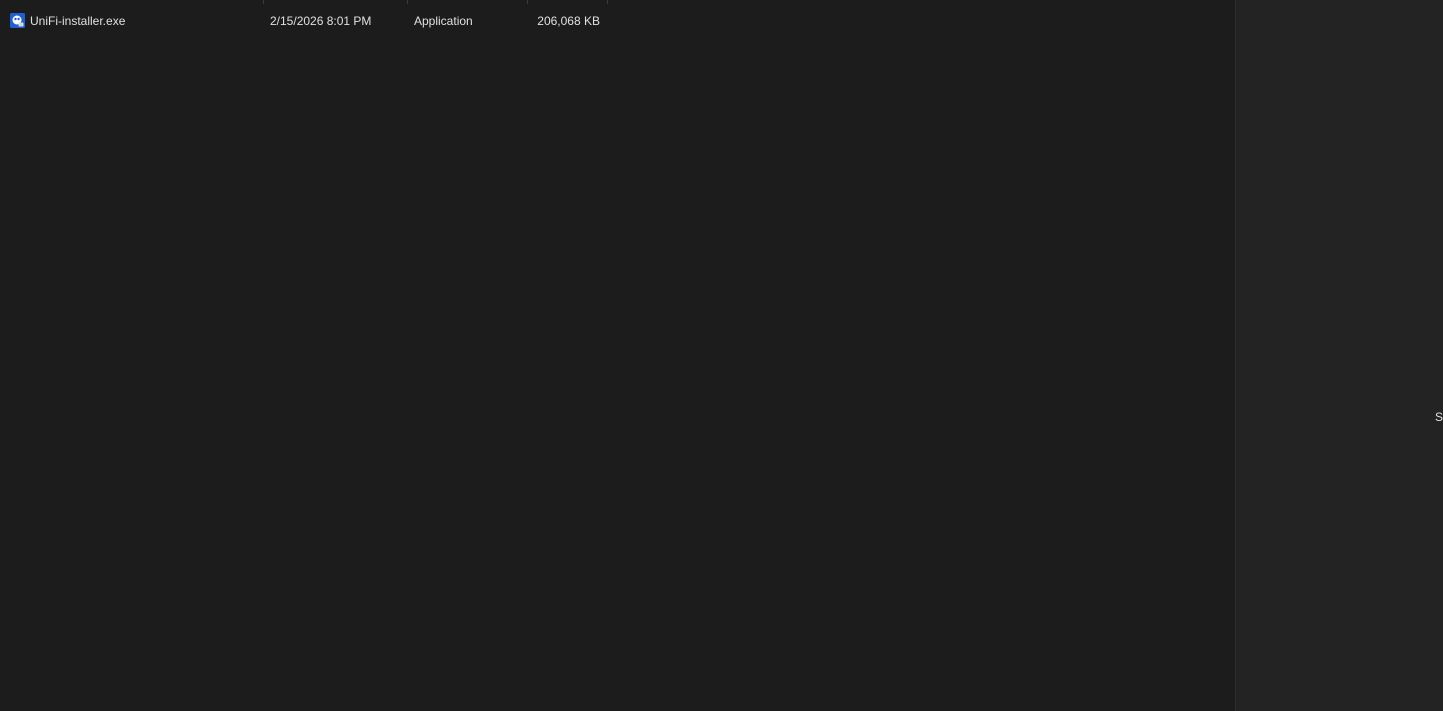 This screenshot has height=711, width=1443. I want to click on file-type: Application, so click(443, 21).